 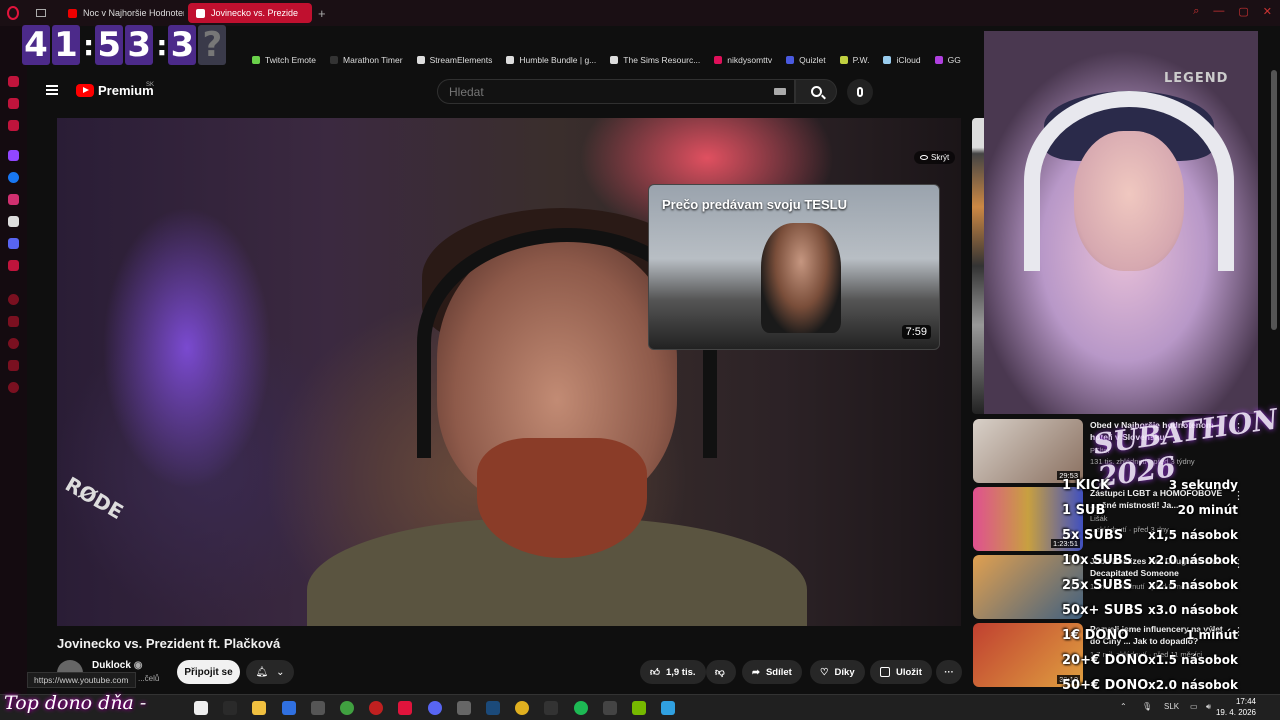 I want to click on chrome-icon, so click(x=522, y=708).